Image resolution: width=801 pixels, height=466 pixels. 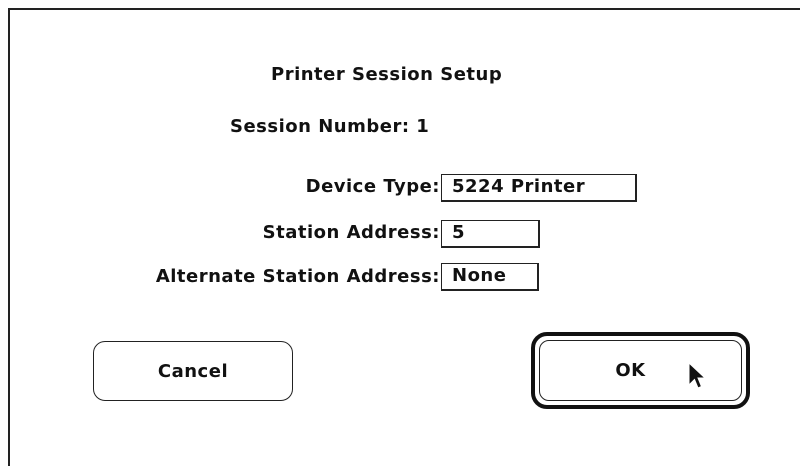 I want to click on alternate-station-address-field: None, so click(x=490, y=277).